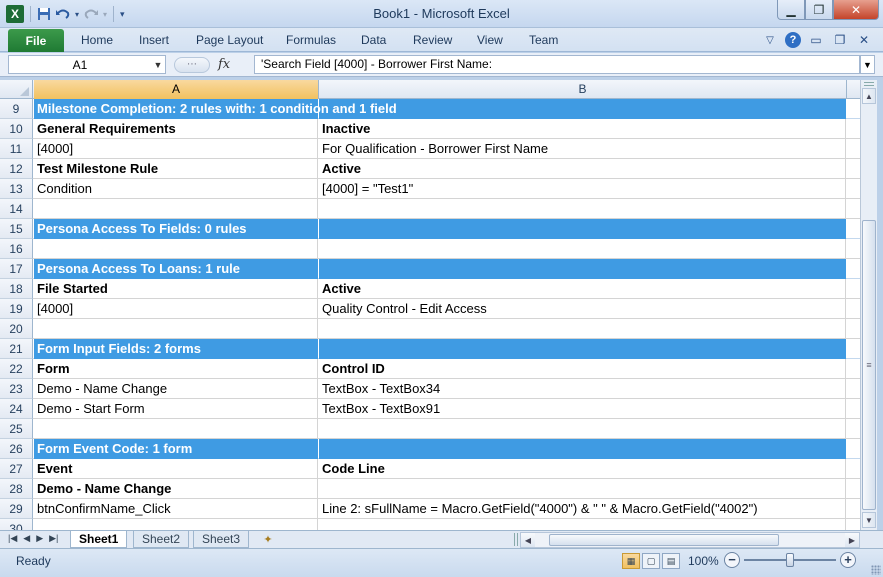  I want to click on row-header: 28, so click(16, 489).